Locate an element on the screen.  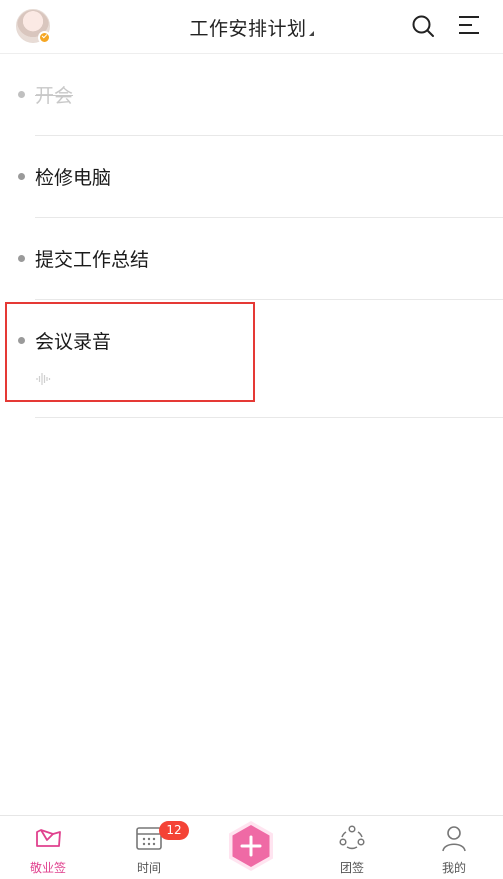
highlight-box is located at coordinates (130, 352).